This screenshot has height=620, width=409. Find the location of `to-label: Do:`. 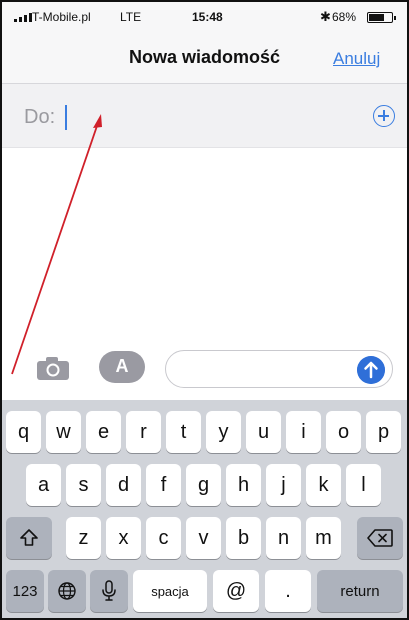

to-label: Do: is located at coordinates (40, 117).